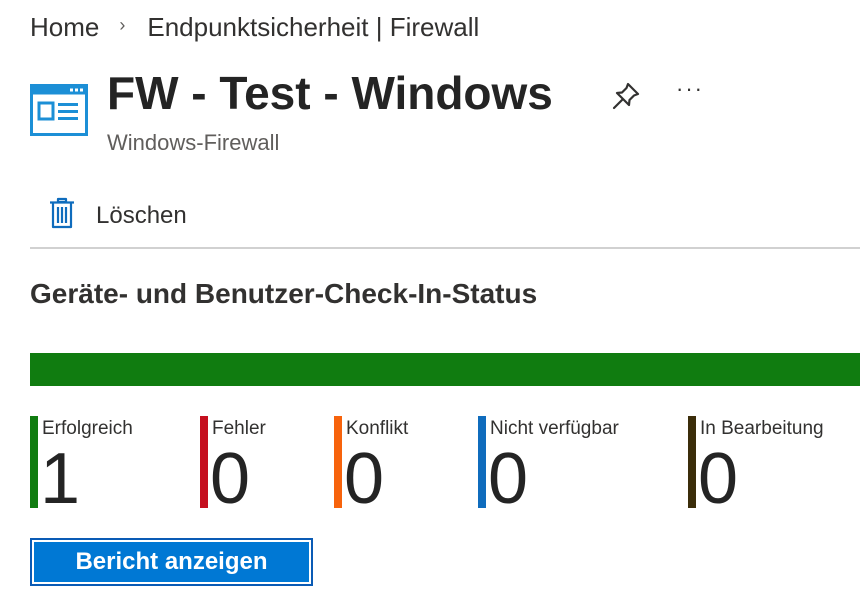 This screenshot has width=860, height=607. What do you see at coordinates (718, 479) in the screenshot?
I see `stat-in-progress-value: 0` at bounding box center [718, 479].